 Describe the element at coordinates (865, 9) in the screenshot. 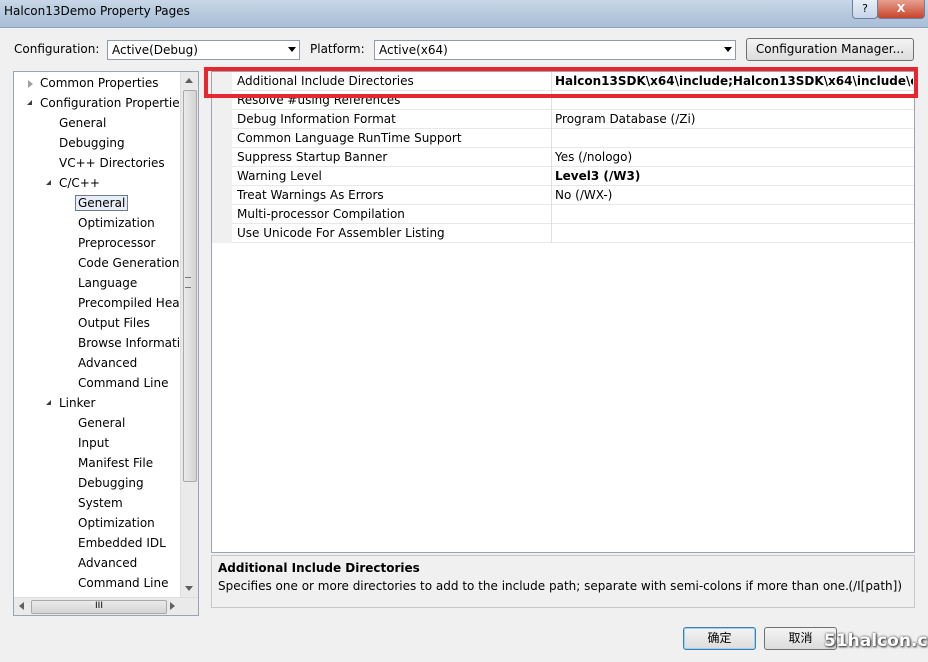

I see `help-button: ?` at that location.